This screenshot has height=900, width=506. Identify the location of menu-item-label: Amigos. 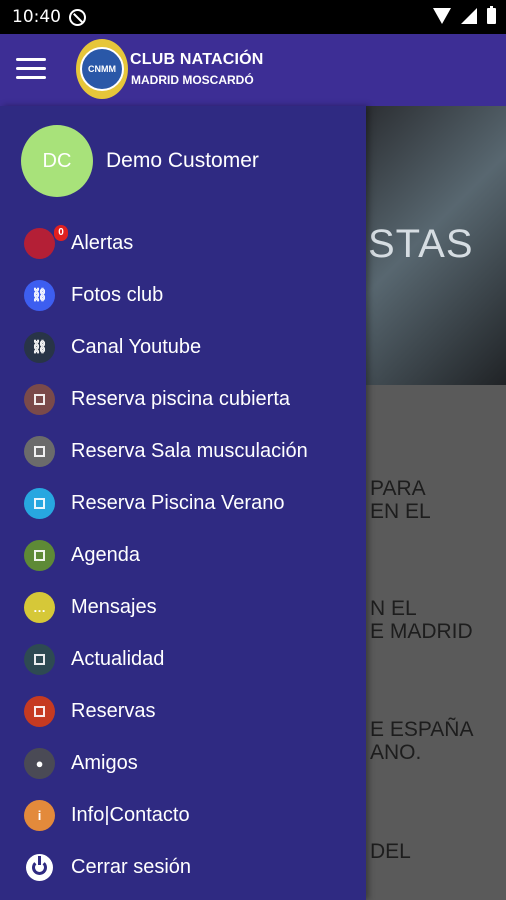
(104, 762).